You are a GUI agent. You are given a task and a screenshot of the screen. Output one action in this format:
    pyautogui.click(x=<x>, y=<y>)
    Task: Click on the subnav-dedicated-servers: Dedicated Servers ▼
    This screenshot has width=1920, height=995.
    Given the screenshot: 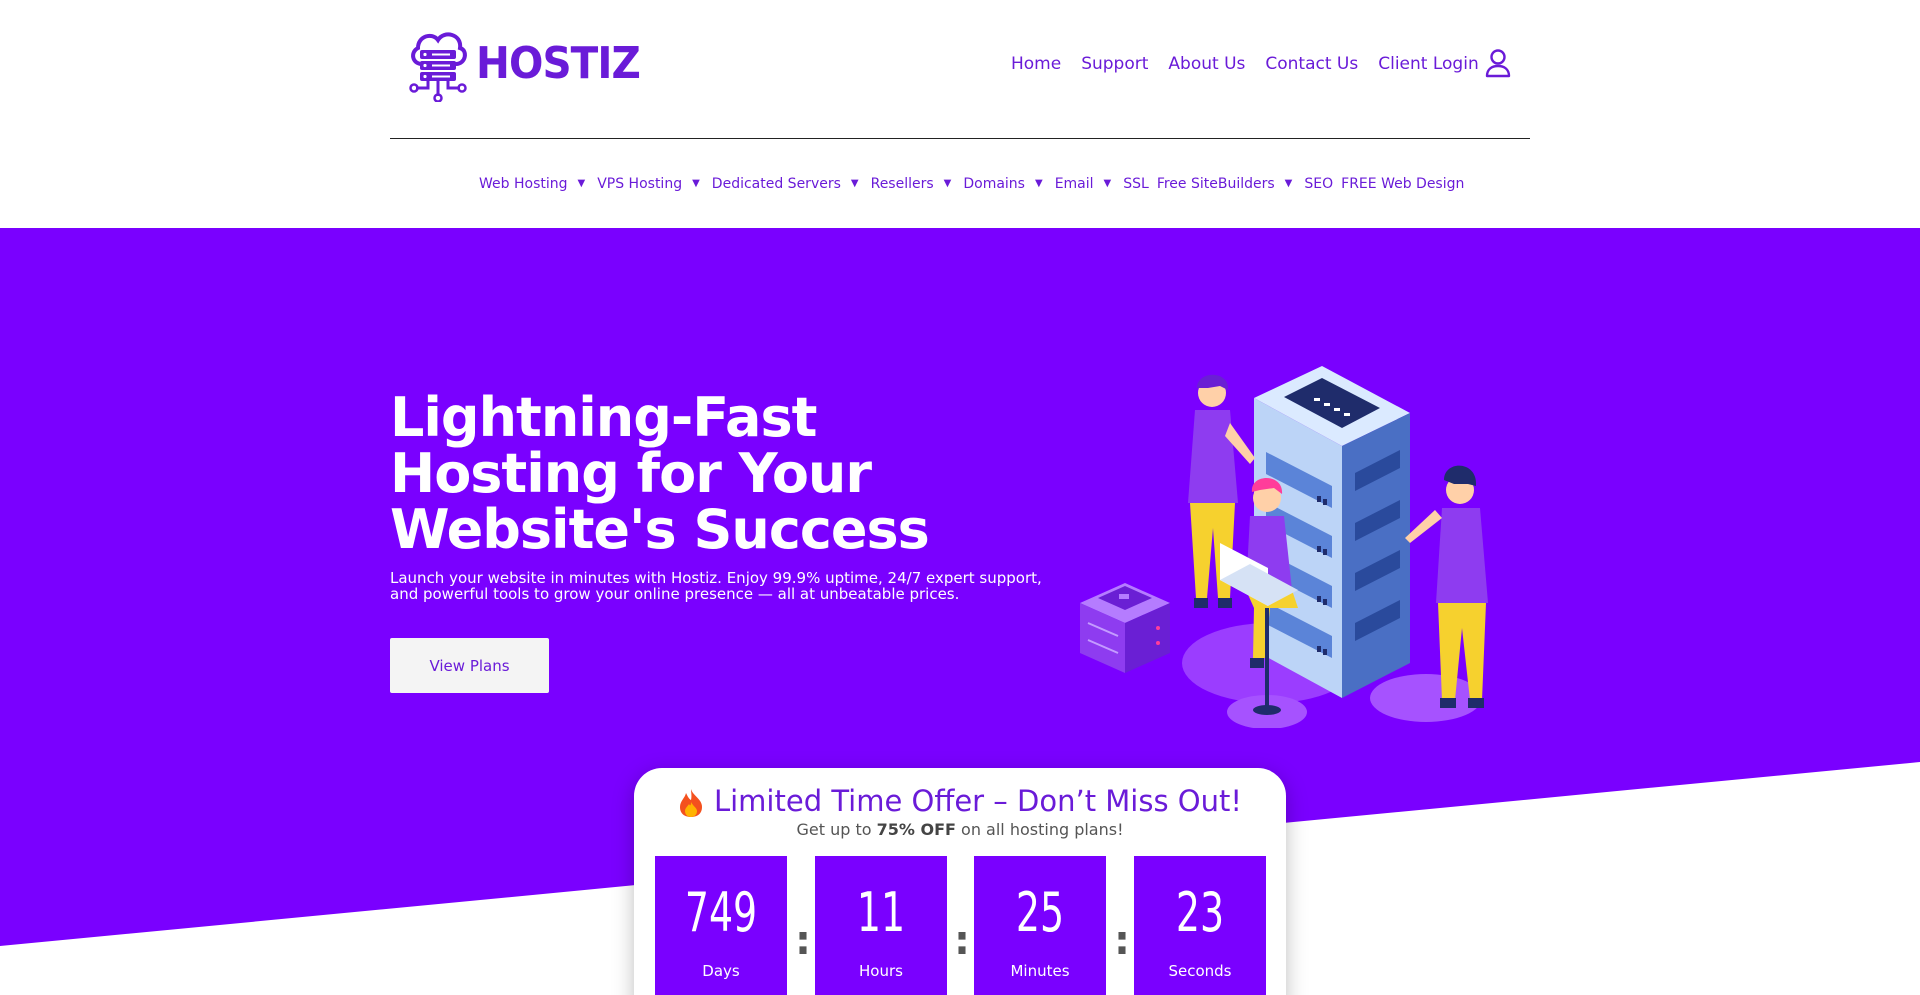 What is the action you would take?
    pyautogui.click(x=787, y=184)
    